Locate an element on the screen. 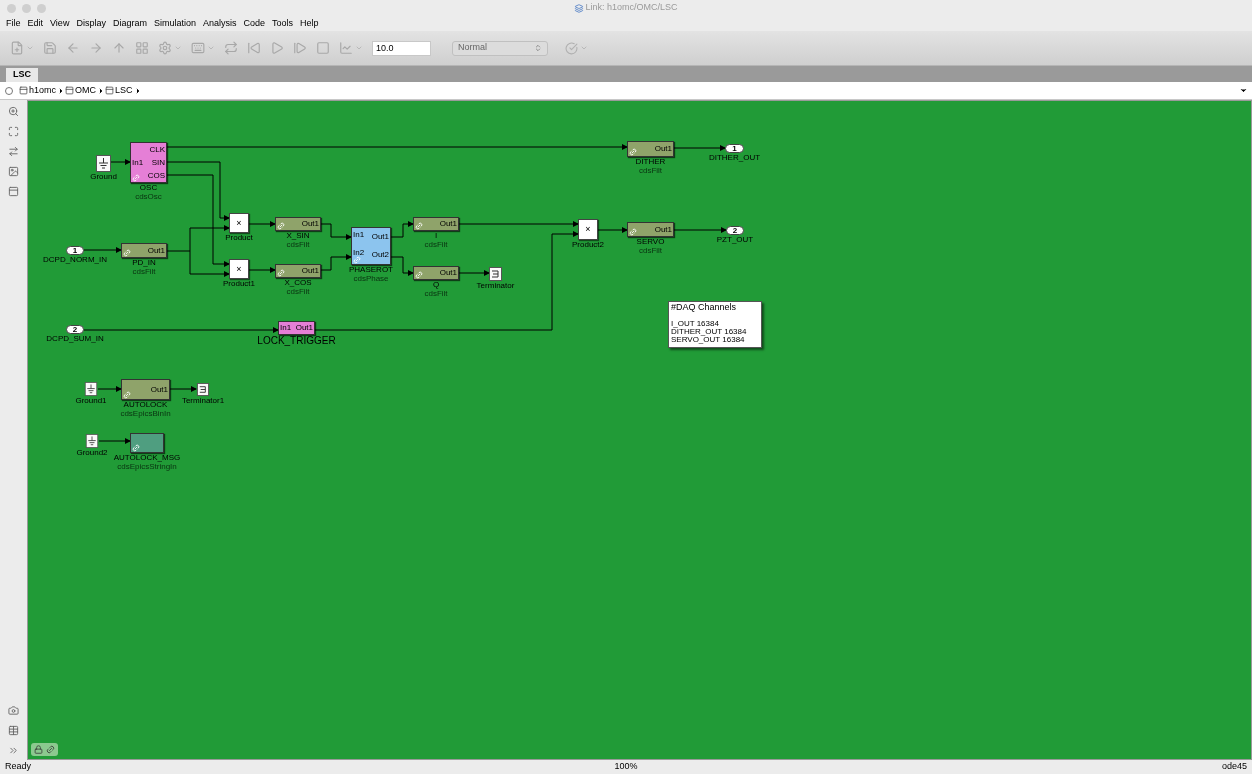 The image size is (1252, 774). menu-item: Analysis is located at coordinates (219, 23).